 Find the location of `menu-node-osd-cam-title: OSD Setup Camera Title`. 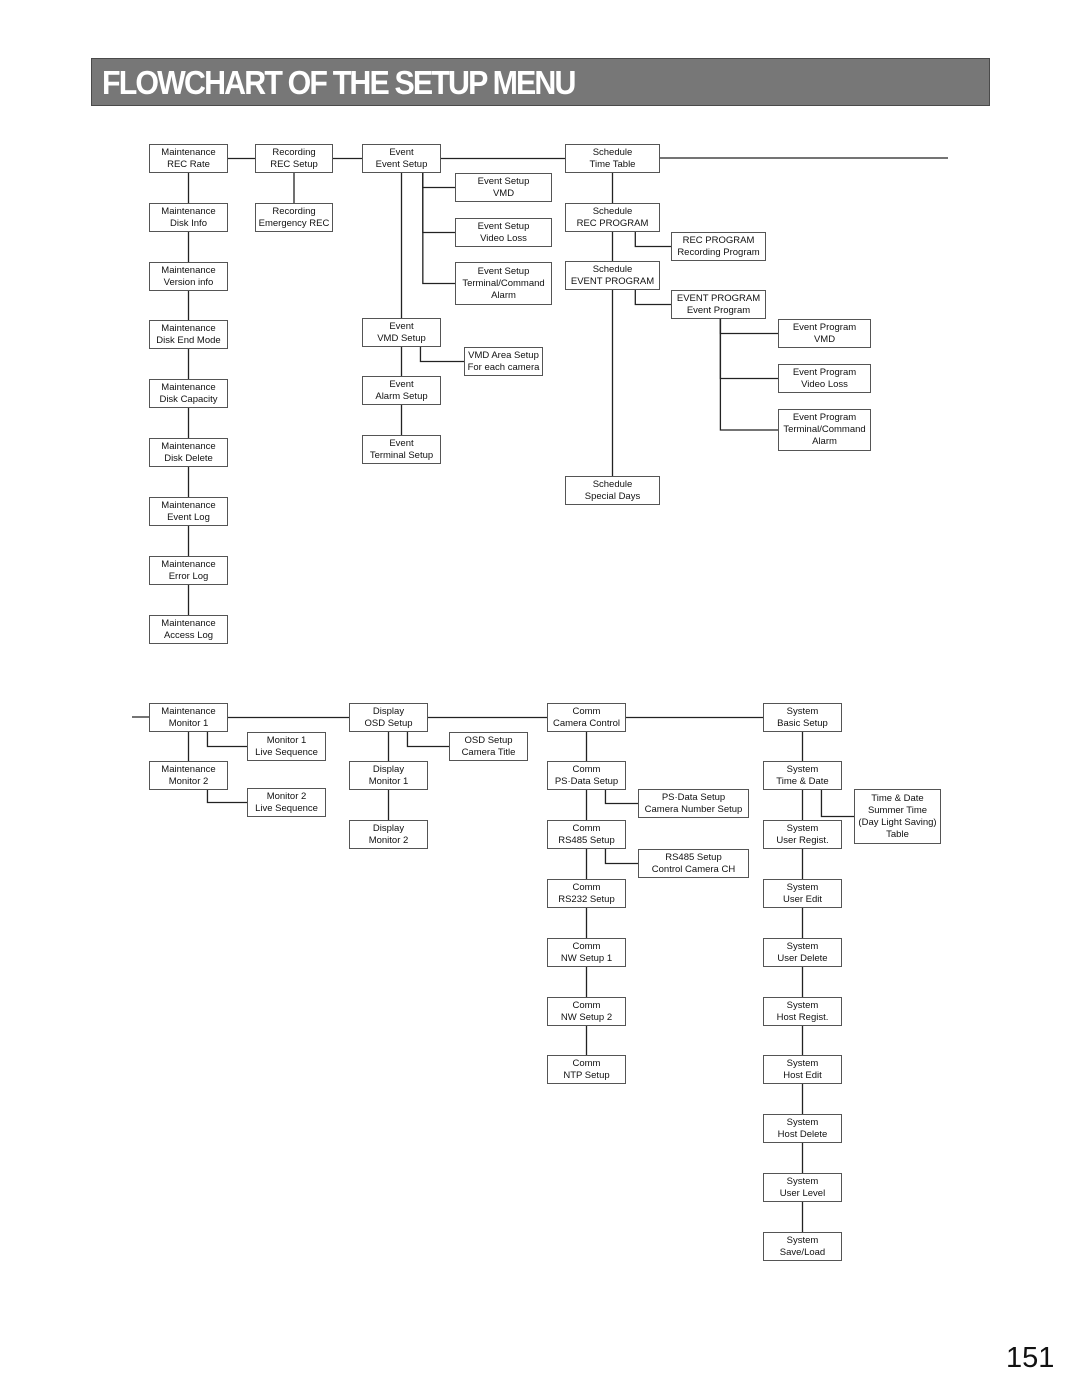

menu-node-osd-cam-title: OSD Setup Camera Title is located at coordinates (488, 746).